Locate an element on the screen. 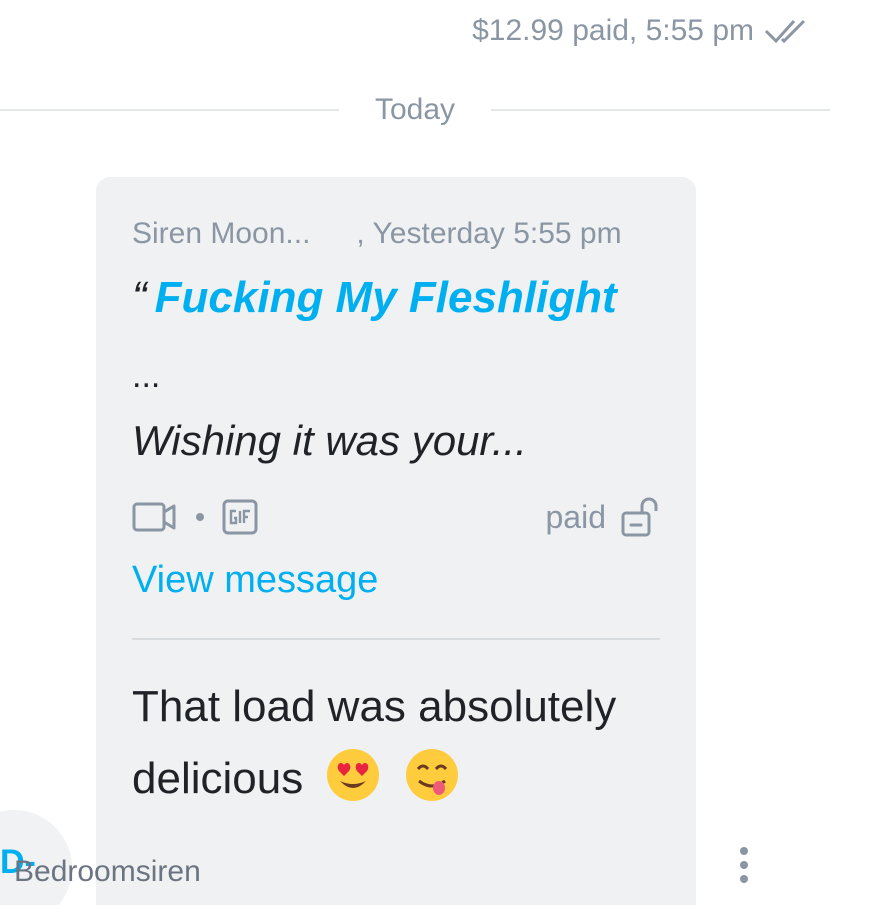 The height and width of the screenshot is (905, 876). username-label: Bedroomsiren is located at coordinates (107, 872).